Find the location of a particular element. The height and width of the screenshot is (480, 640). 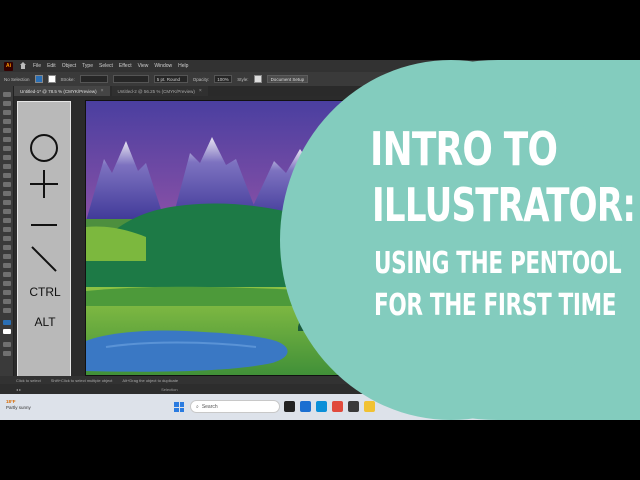

direct-selection-tool-icon is located at coordinates (7, 103).